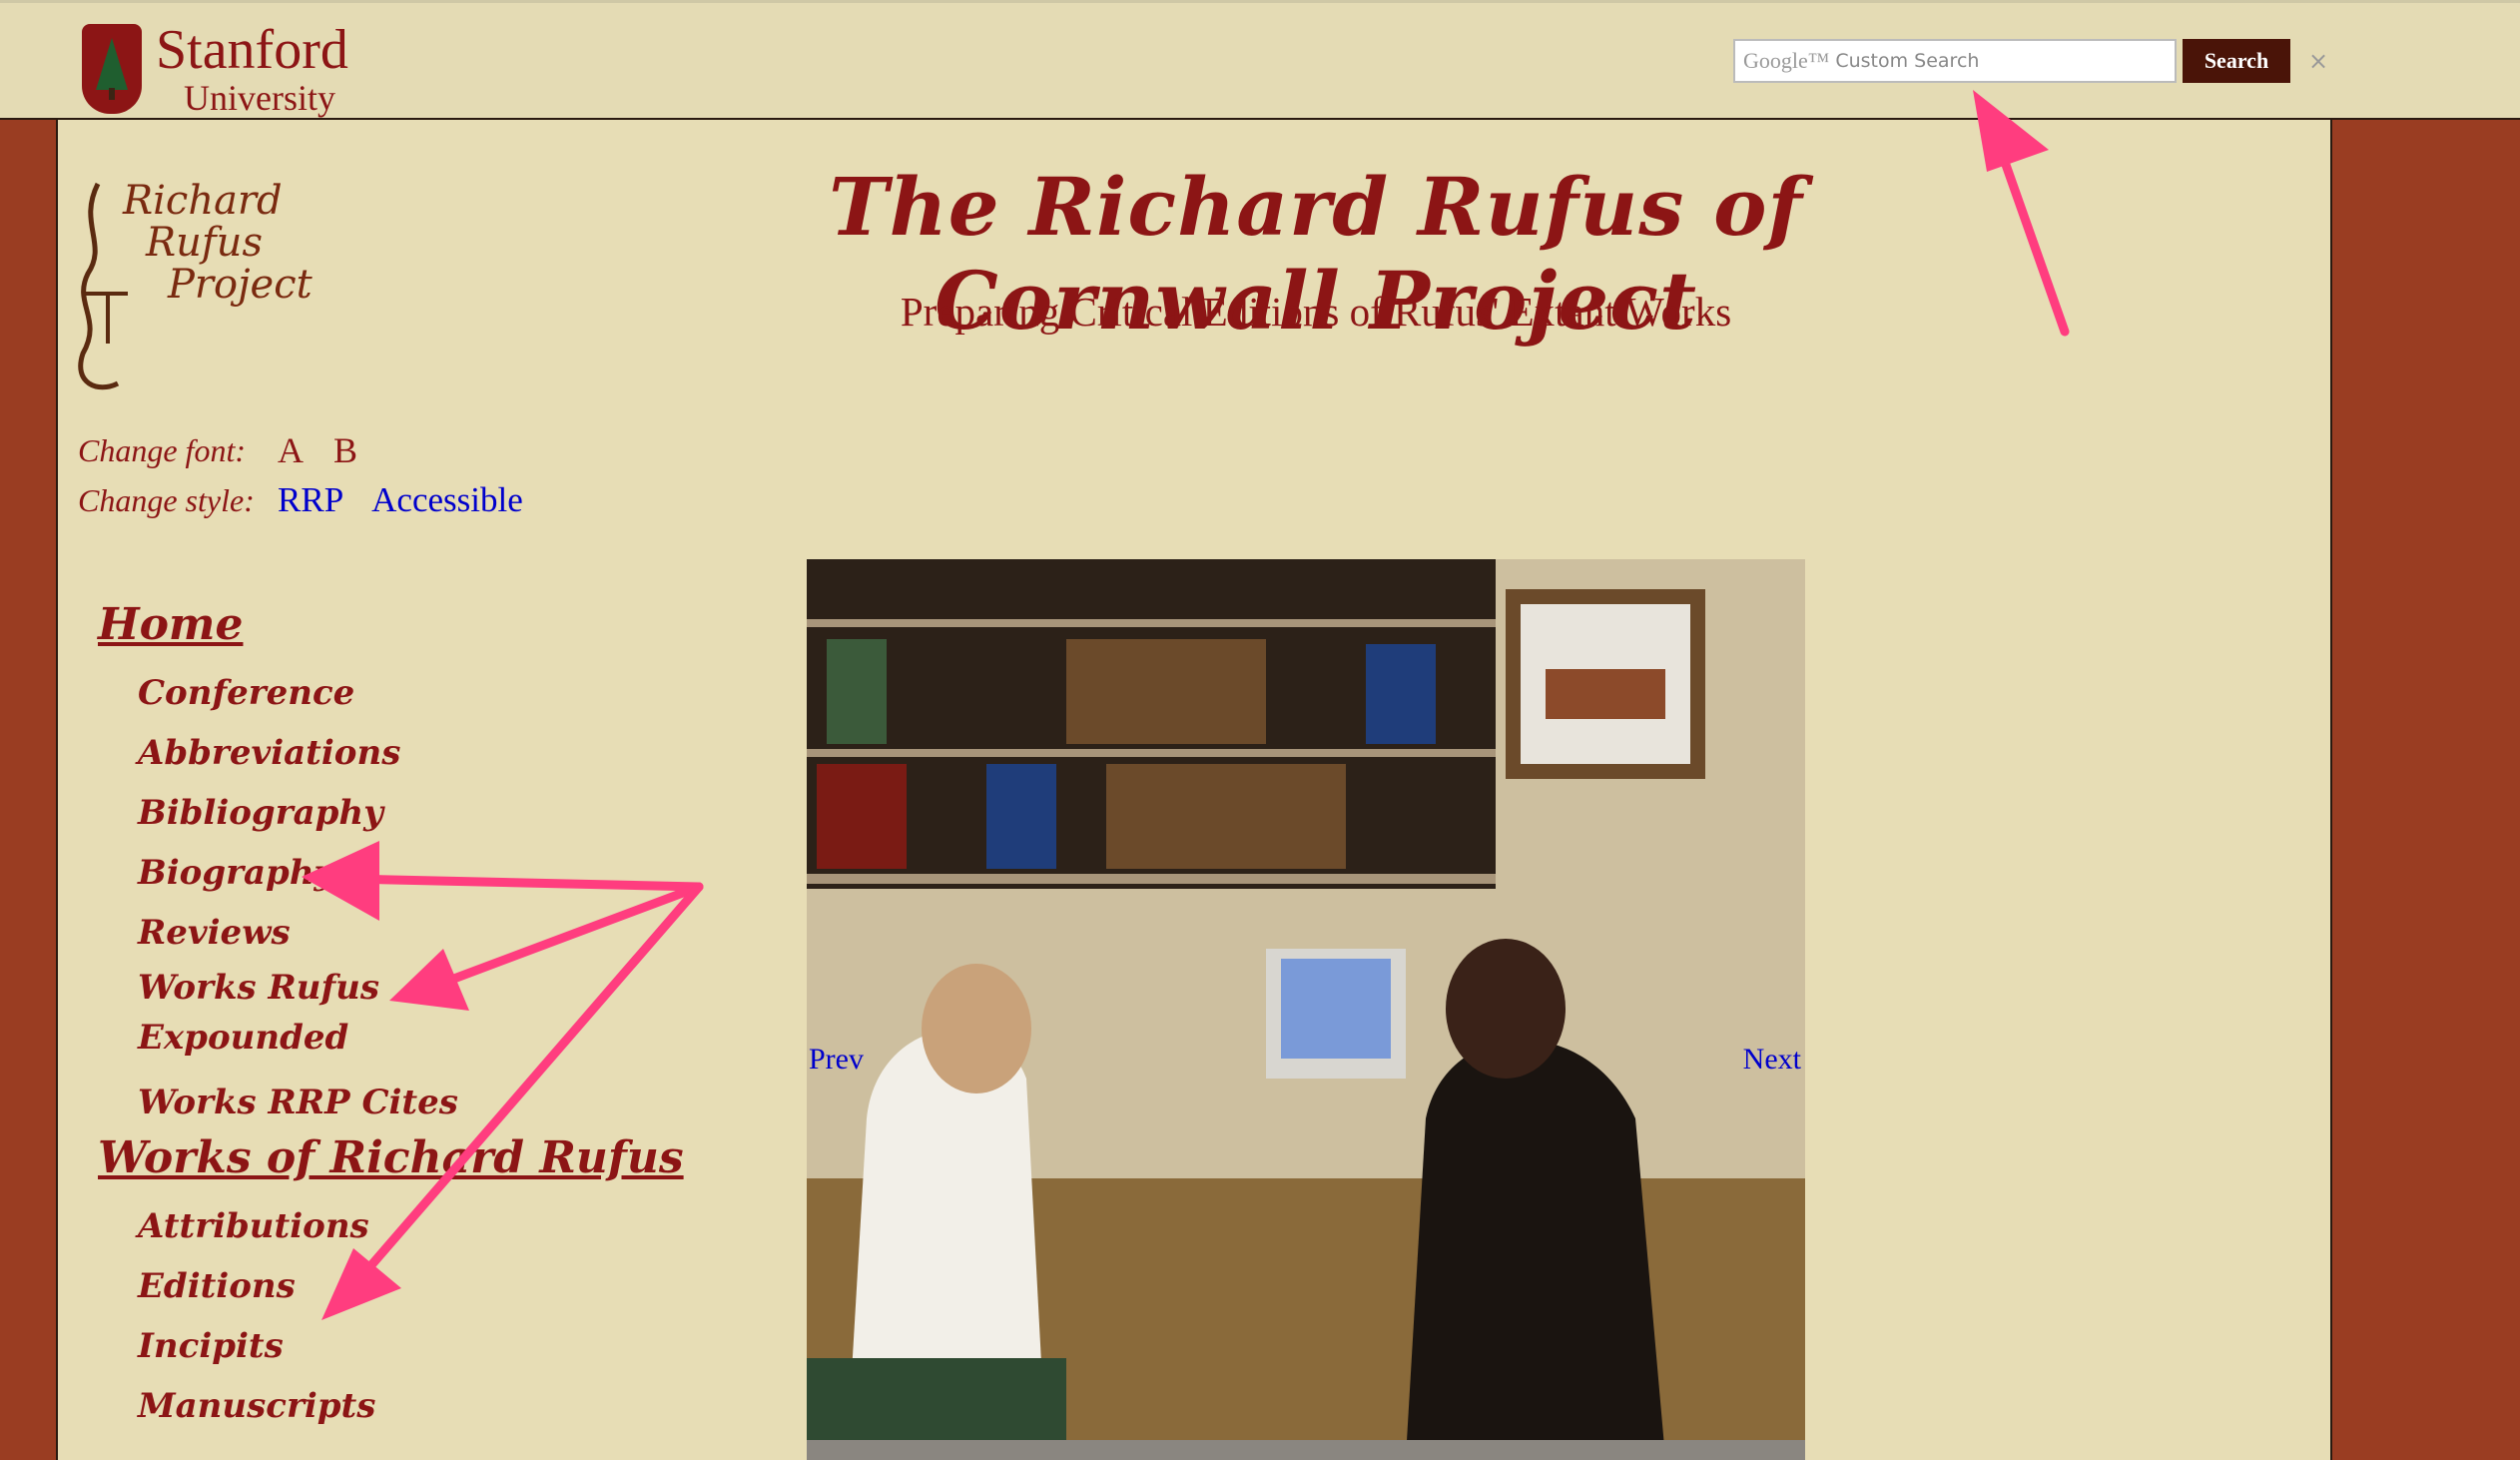  What do you see at coordinates (1908, 61) in the screenshot?
I see `search-placeholder: Custom Search` at bounding box center [1908, 61].